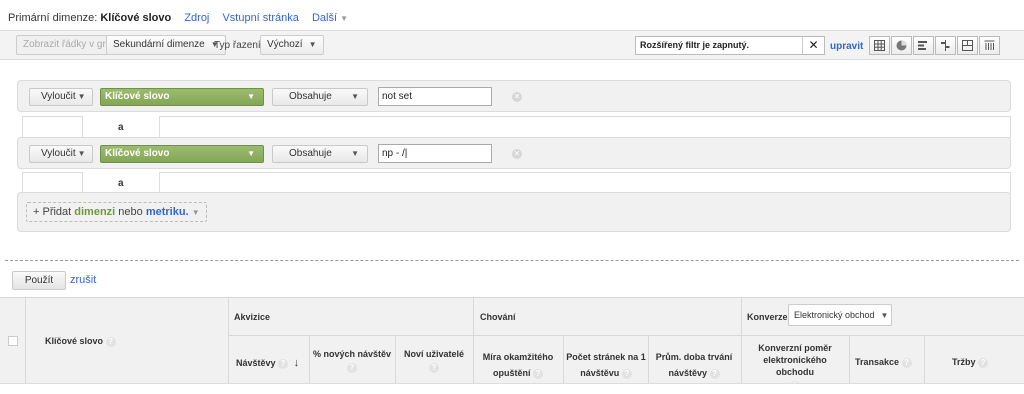  Describe the element at coordinates (39, 280) in the screenshot. I see `apply-button: Použít` at that location.